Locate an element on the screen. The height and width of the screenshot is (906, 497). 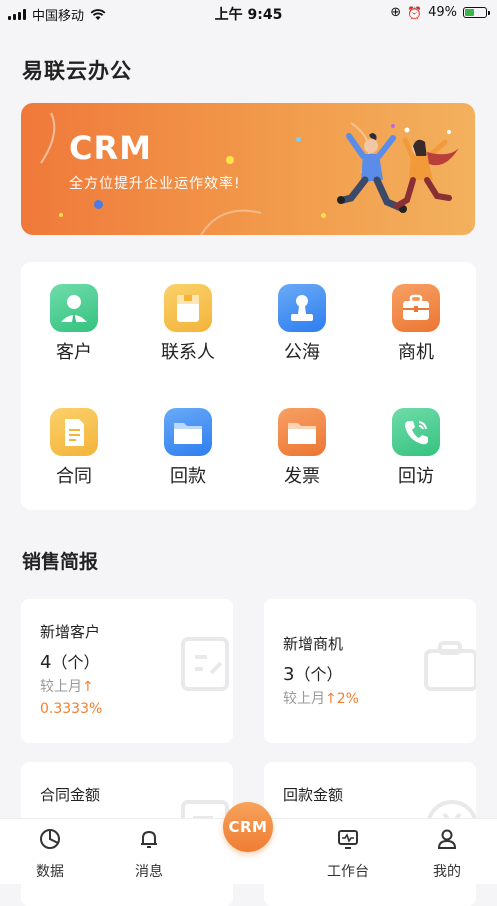
tab-workbench: 工作台 is located at coordinates (348, 854).